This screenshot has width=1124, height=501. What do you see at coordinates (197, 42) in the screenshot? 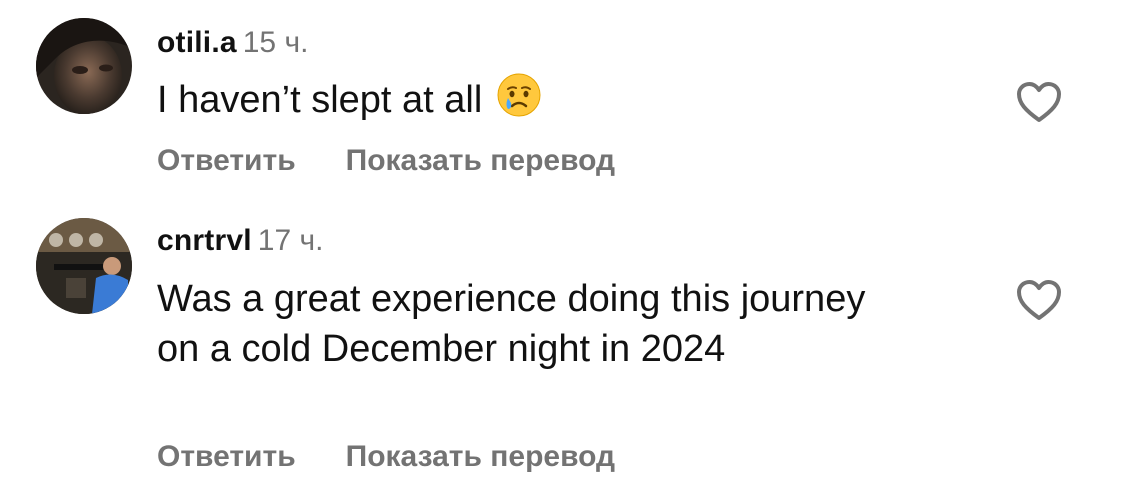
I see `username: otili.a` at bounding box center [197, 42].